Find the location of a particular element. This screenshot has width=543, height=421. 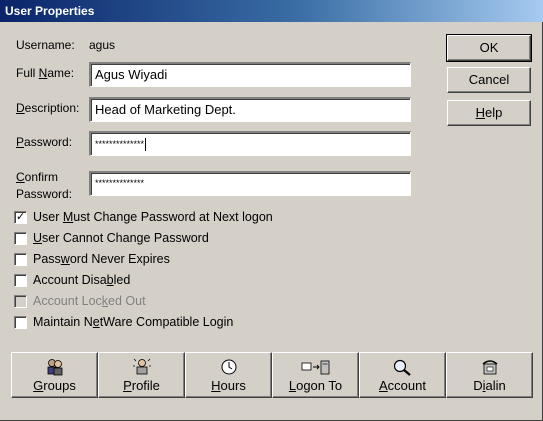

window-title: User Properties is located at coordinates (271, 11).